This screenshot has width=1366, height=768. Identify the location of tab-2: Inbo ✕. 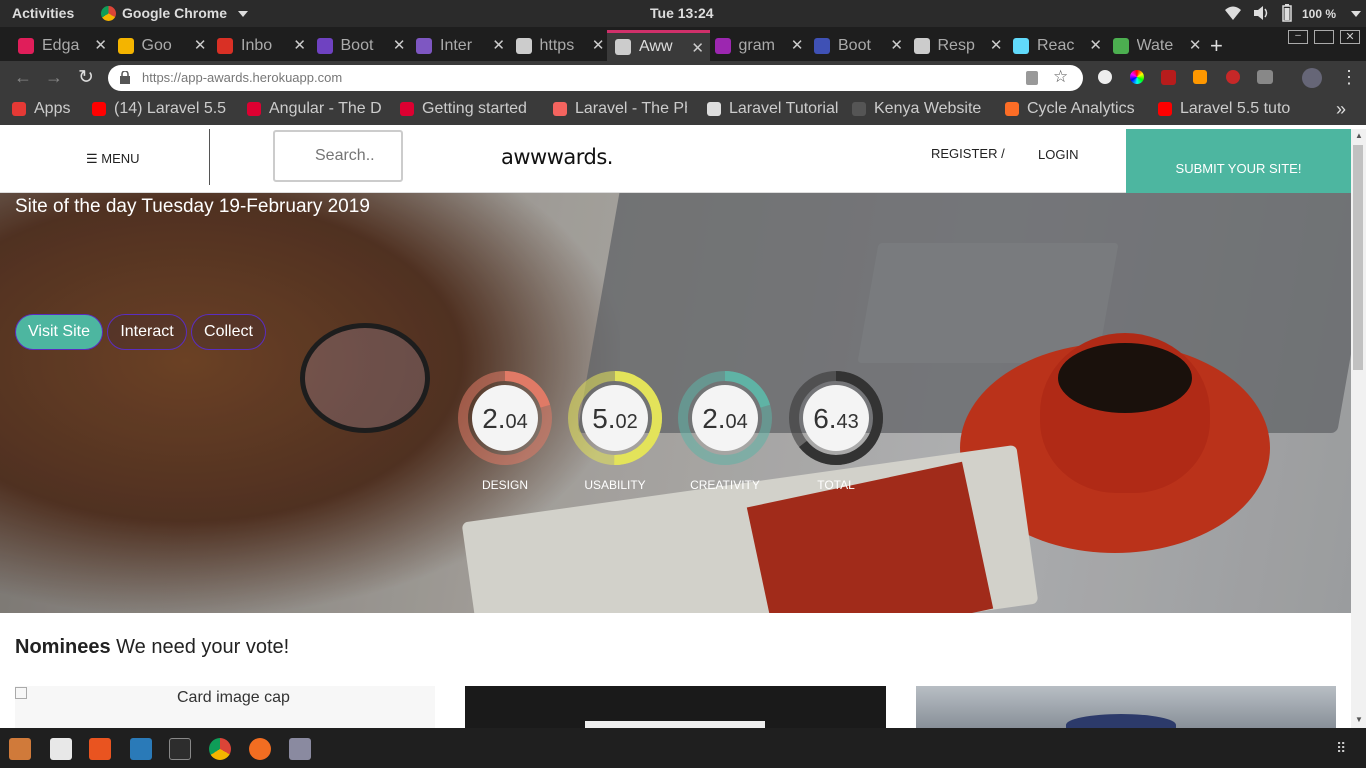
(260, 45).